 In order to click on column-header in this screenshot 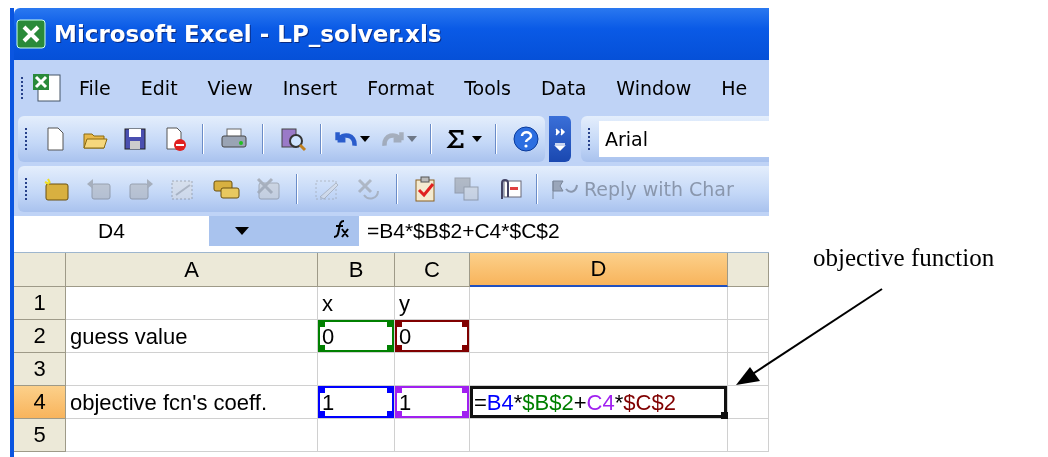, I will do `click(748, 270)`.